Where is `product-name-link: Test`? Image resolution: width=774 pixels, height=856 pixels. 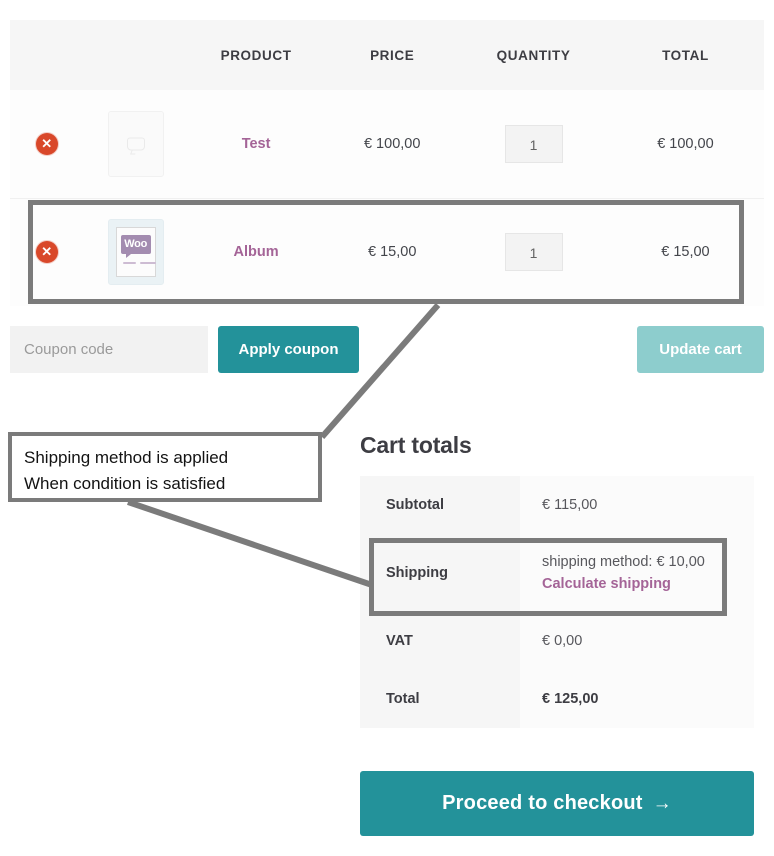
product-name-link: Test is located at coordinates (256, 144).